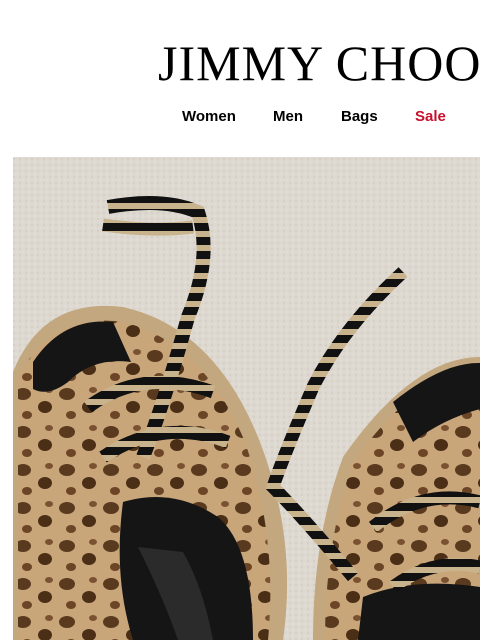  What do you see at coordinates (430, 117) in the screenshot?
I see `nav-item-sale: Sale` at bounding box center [430, 117].